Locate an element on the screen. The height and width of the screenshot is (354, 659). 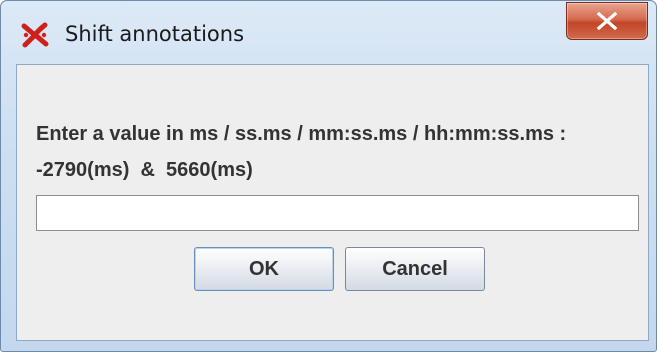
close-icon is located at coordinates (607, 21).